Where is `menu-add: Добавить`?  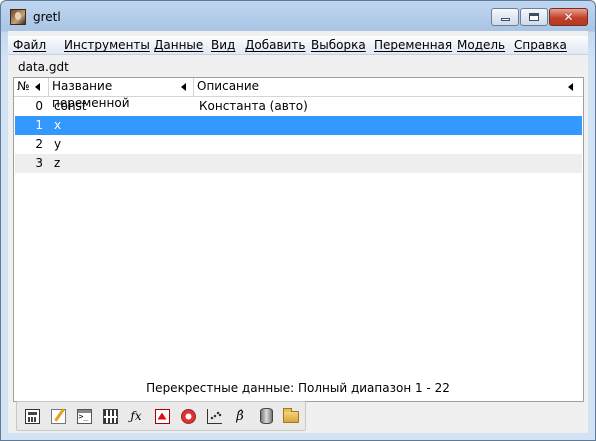
menu-add: Добавить is located at coordinates (275, 45).